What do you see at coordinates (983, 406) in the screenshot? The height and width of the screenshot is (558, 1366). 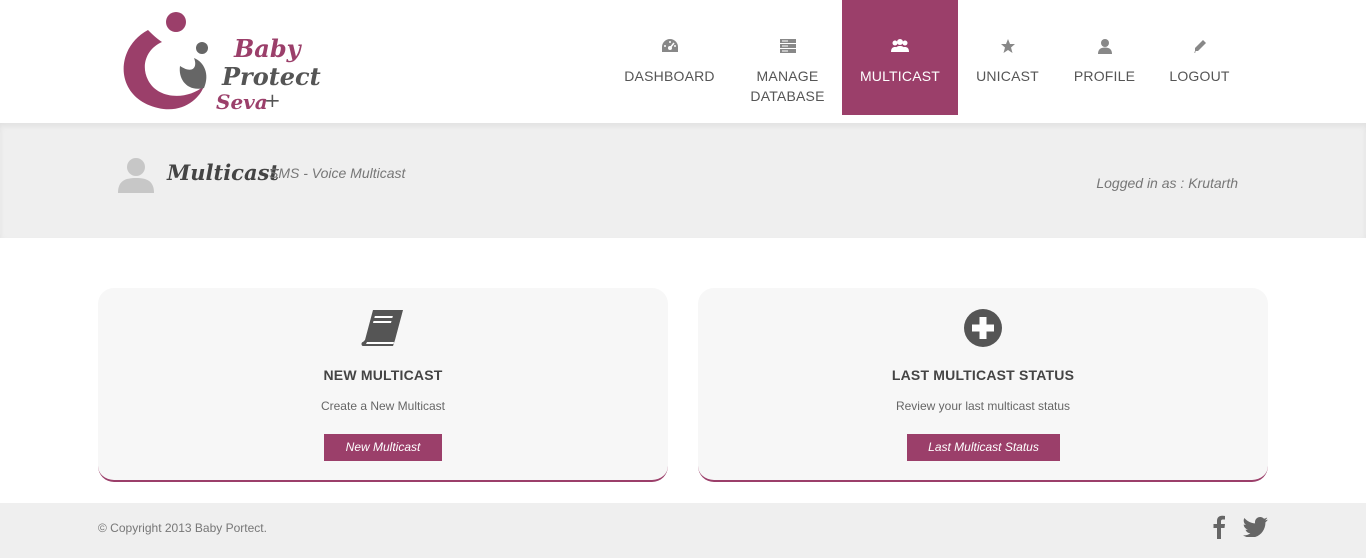 I see `card-description: Review your last multicast status` at bounding box center [983, 406].